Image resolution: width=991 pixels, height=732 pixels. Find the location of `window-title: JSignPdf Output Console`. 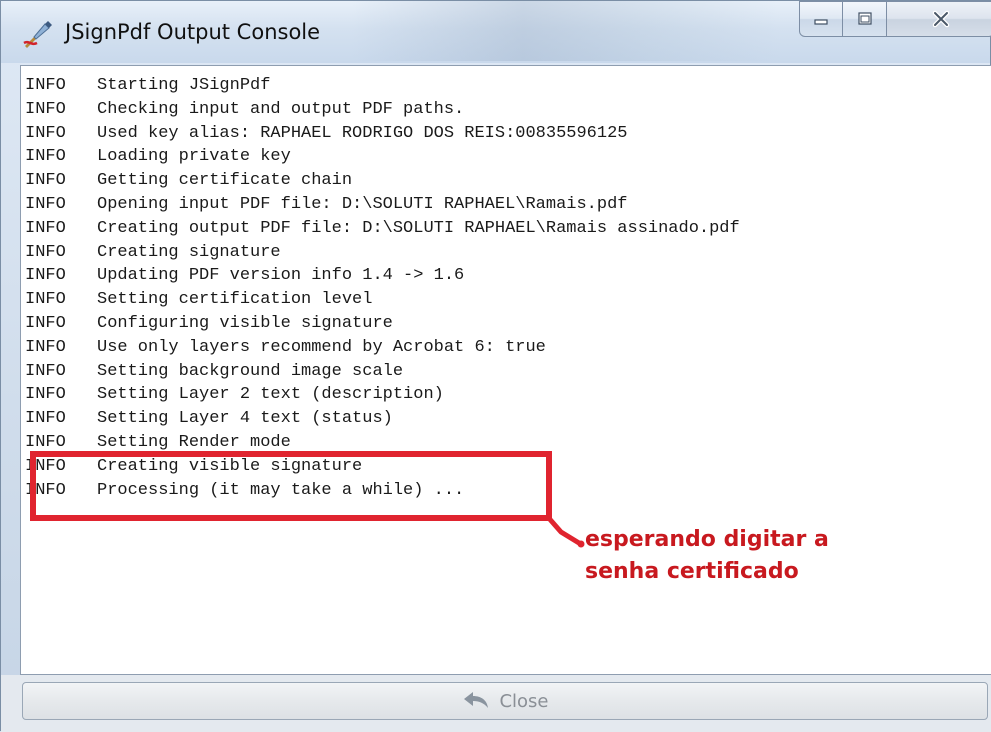

window-title: JSignPdf Output Console is located at coordinates (193, 32).